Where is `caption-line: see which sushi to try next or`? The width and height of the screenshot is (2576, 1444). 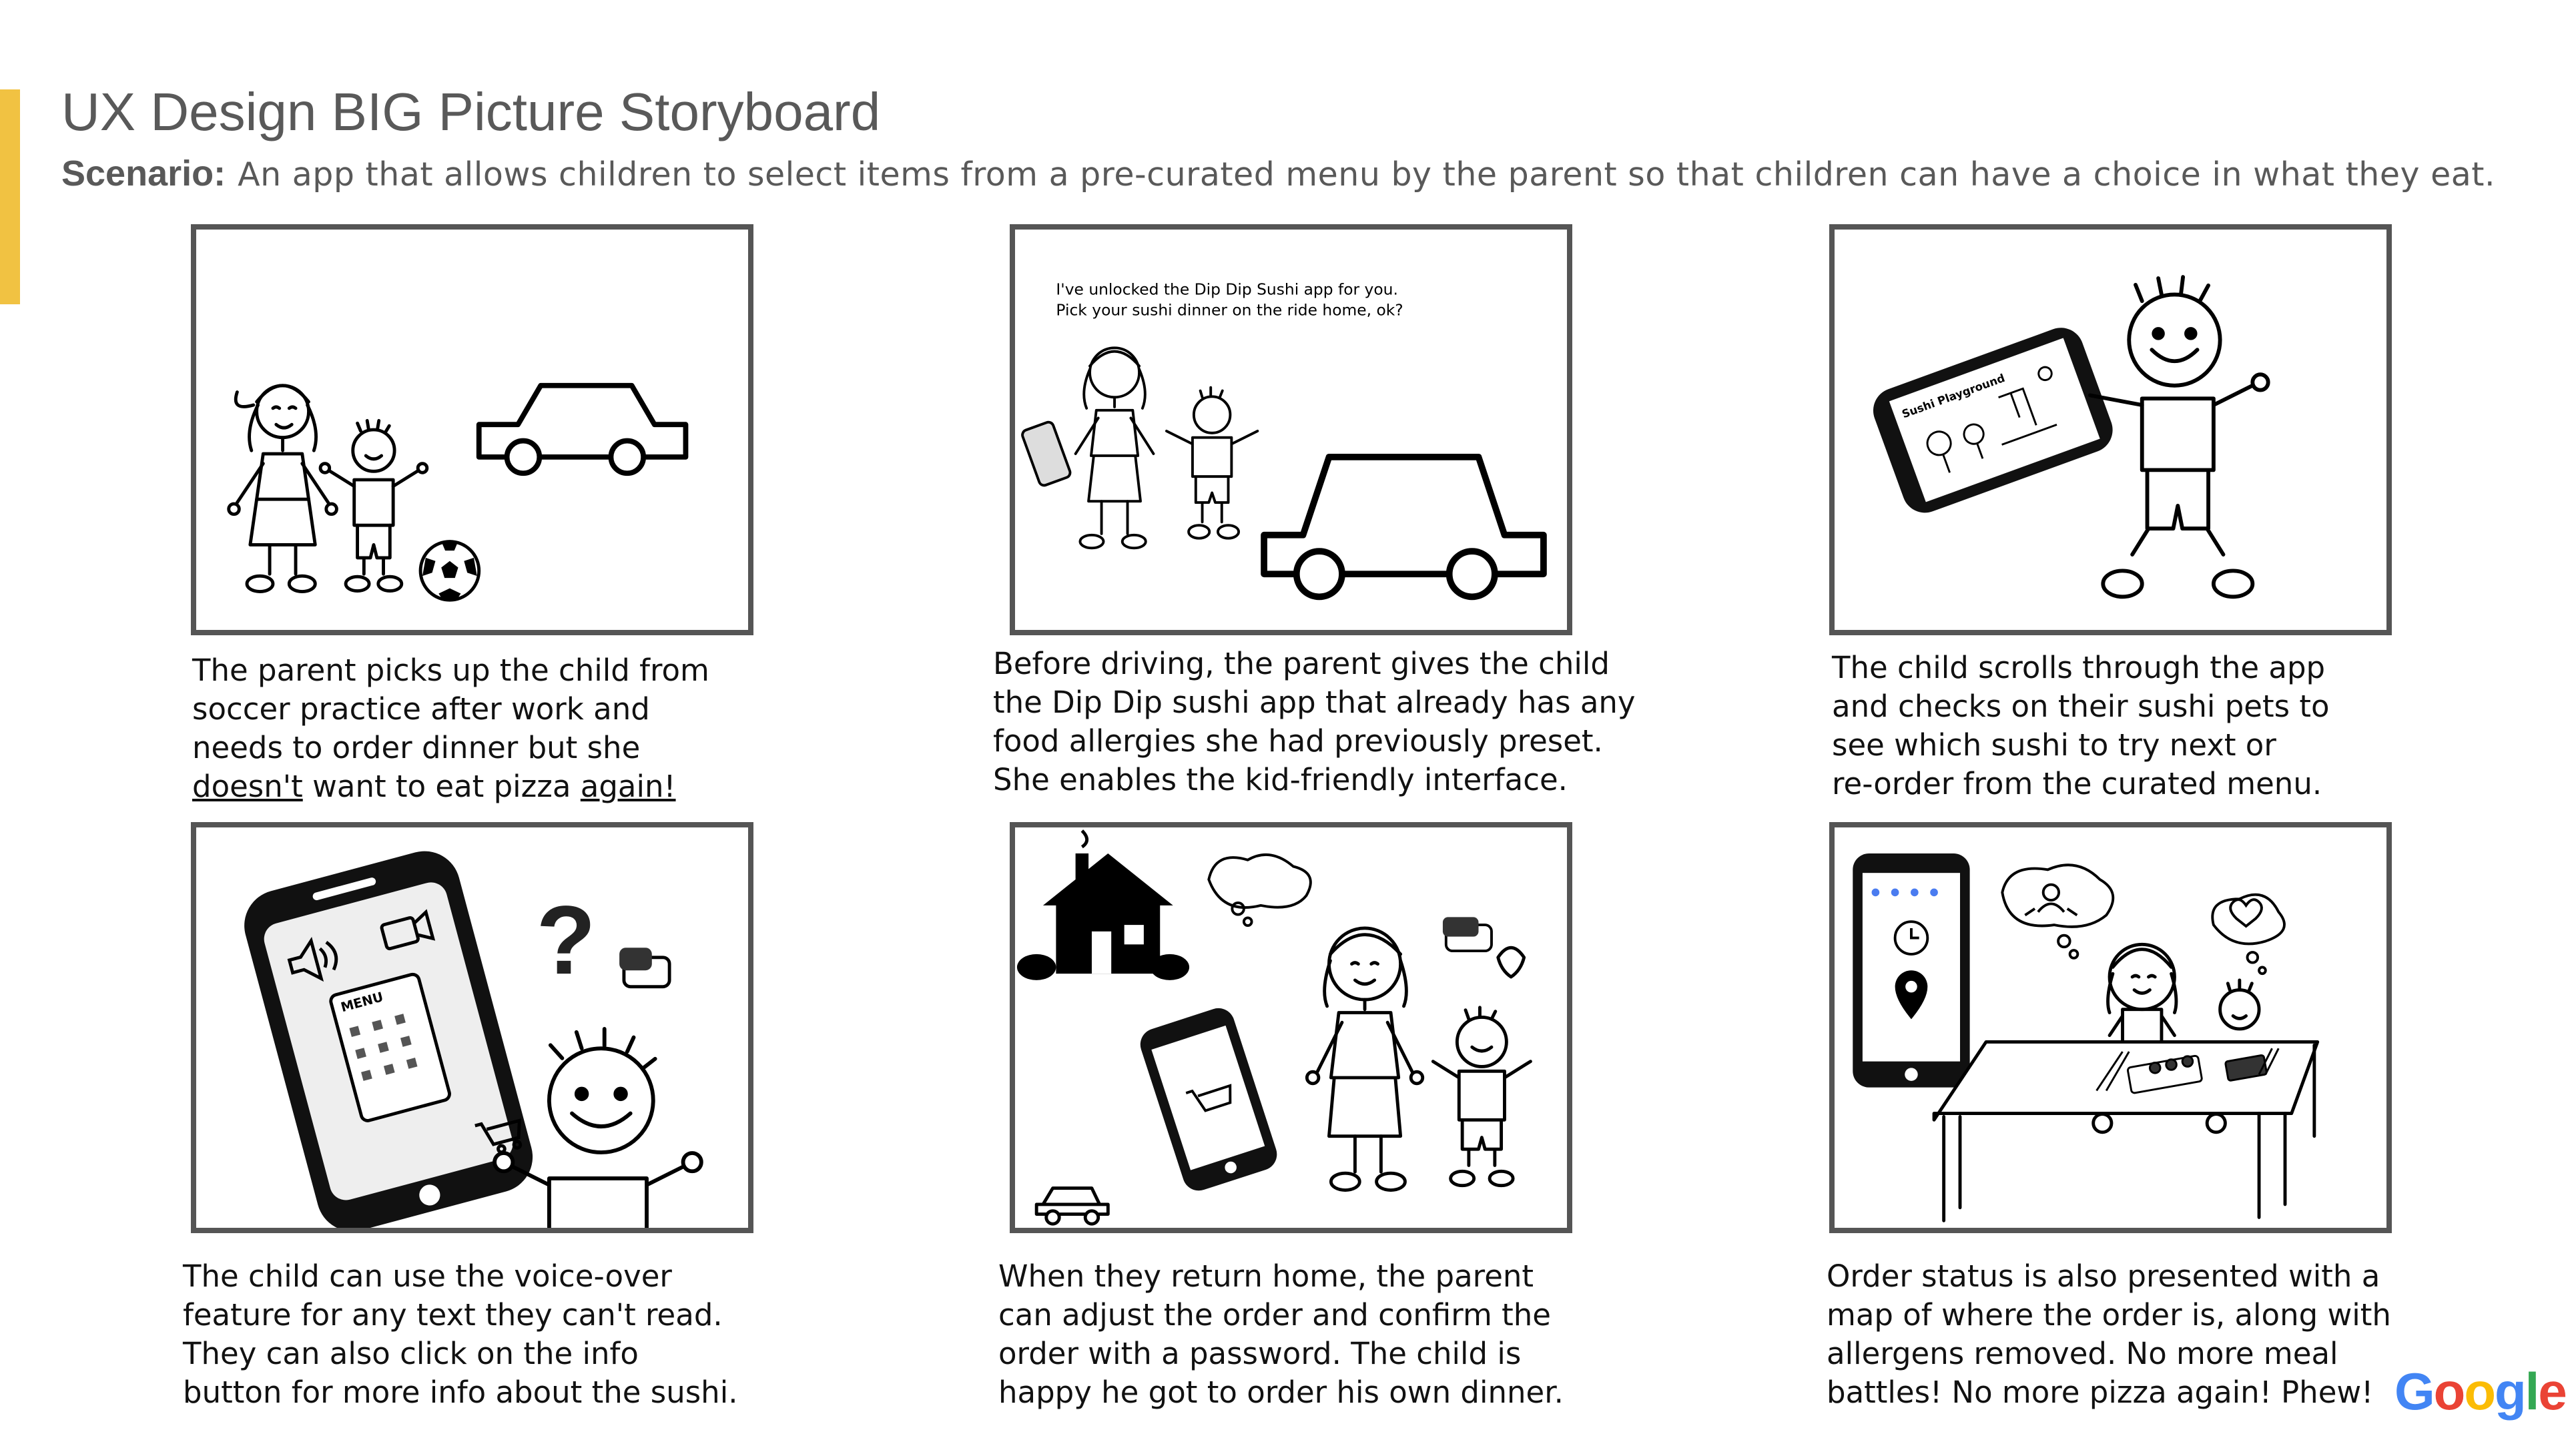
caption-line: see which sushi to try next or is located at coordinates (2054, 745).